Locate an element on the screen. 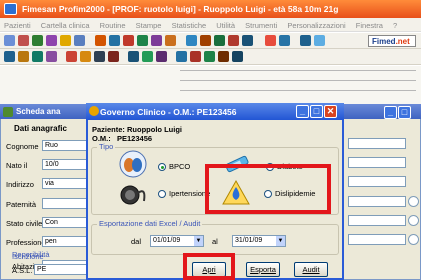 Image resolution: width=421 pixels, height=280 pixels. al-date-picker: 31/01/09 ▼ is located at coordinates (259, 241).